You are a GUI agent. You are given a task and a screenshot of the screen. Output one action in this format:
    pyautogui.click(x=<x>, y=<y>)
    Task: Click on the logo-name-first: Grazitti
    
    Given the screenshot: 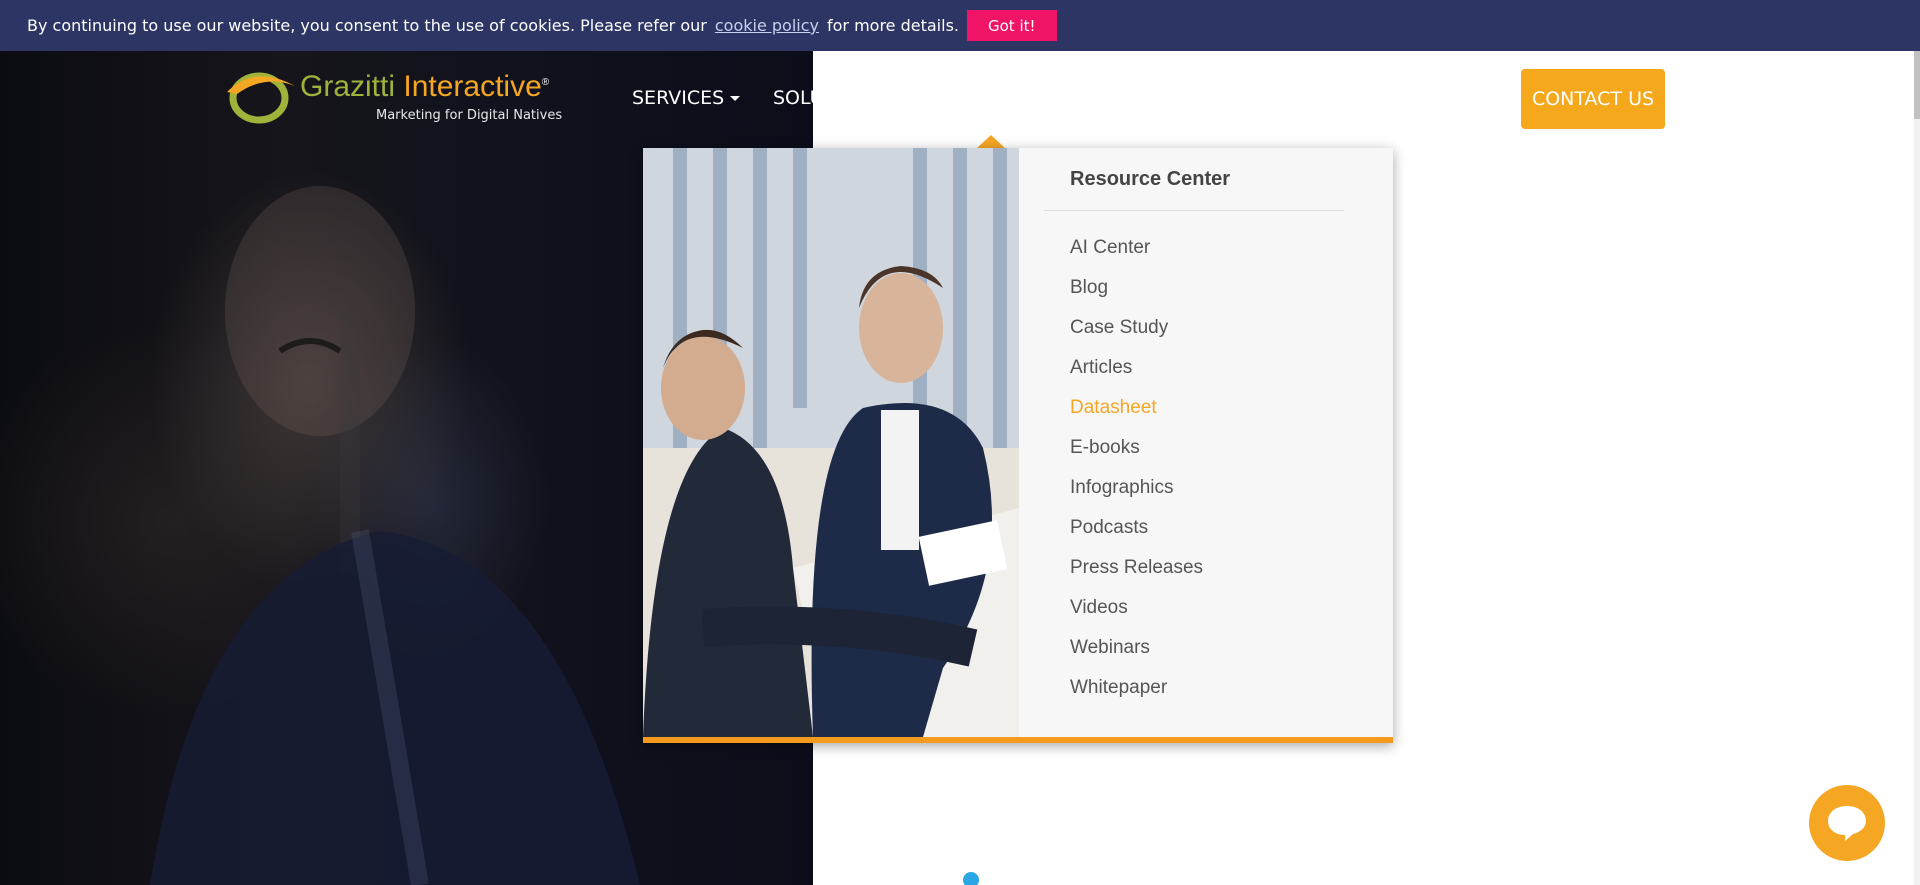 What is the action you would take?
    pyautogui.click(x=348, y=86)
    